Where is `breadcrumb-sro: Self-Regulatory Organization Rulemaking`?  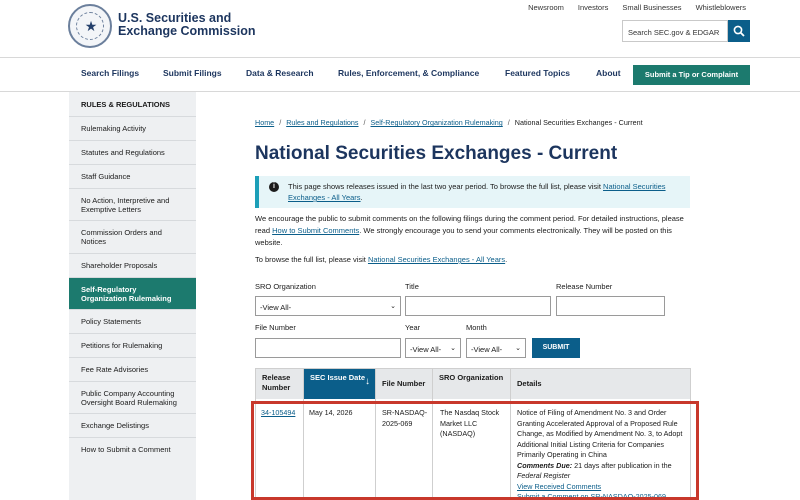
breadcrumb-sro: Self-Regulatory Organization Rulemaking is located at coordinates (437, 122).